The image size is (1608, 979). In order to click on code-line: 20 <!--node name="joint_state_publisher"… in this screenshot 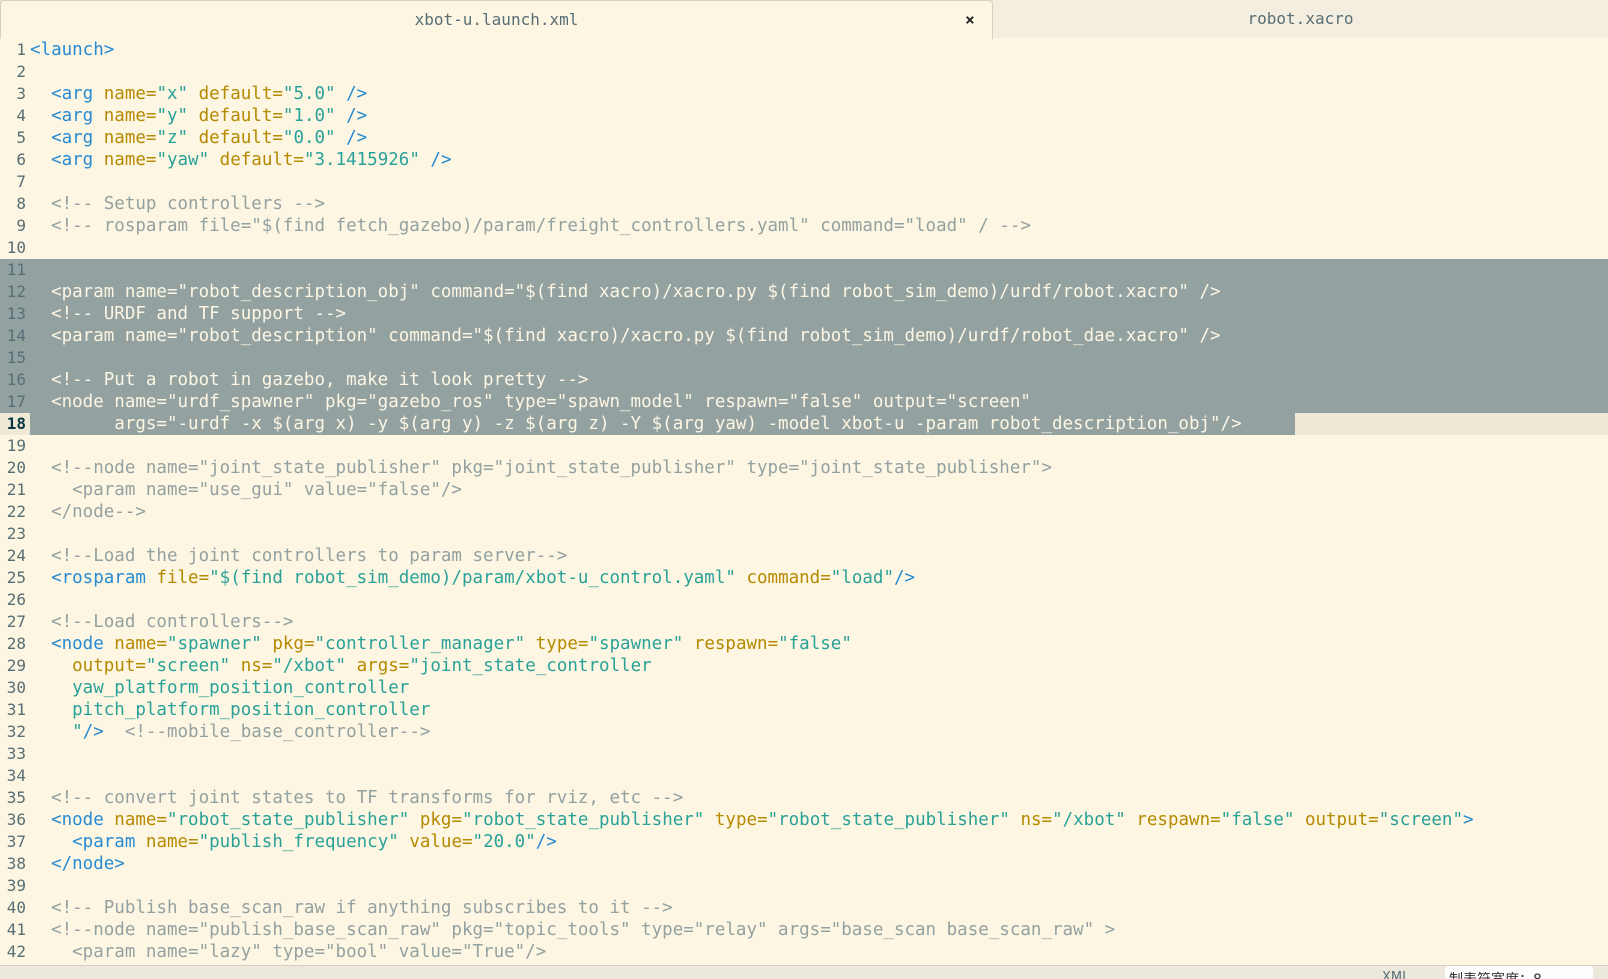, I will do `click(804, 468)`.